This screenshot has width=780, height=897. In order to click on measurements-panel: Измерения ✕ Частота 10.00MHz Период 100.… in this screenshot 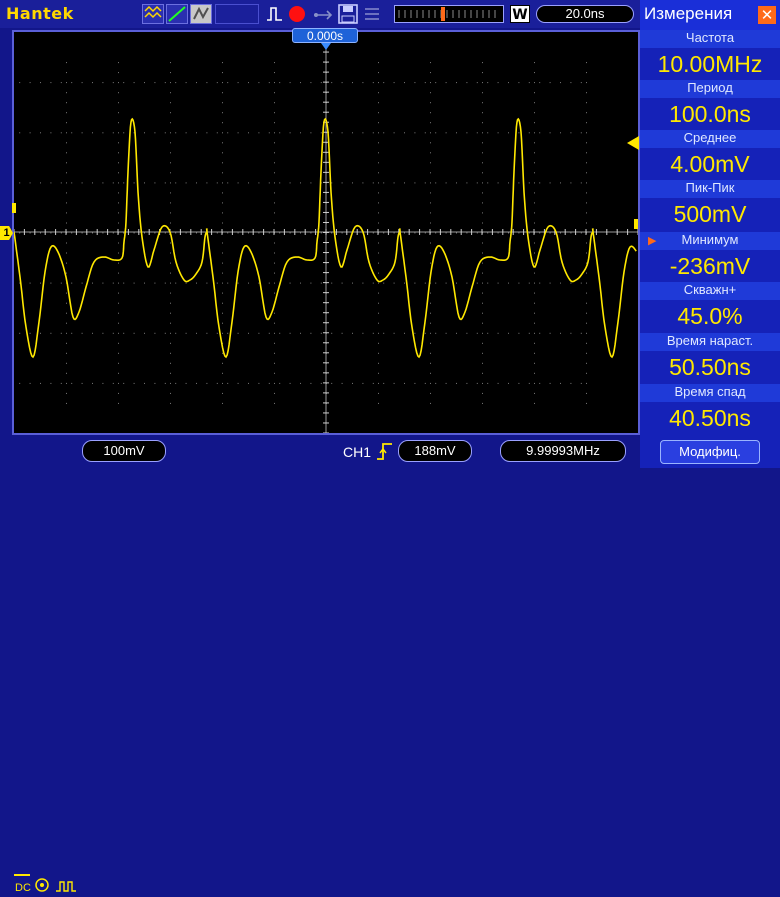, I will do `click(710, 234)`.